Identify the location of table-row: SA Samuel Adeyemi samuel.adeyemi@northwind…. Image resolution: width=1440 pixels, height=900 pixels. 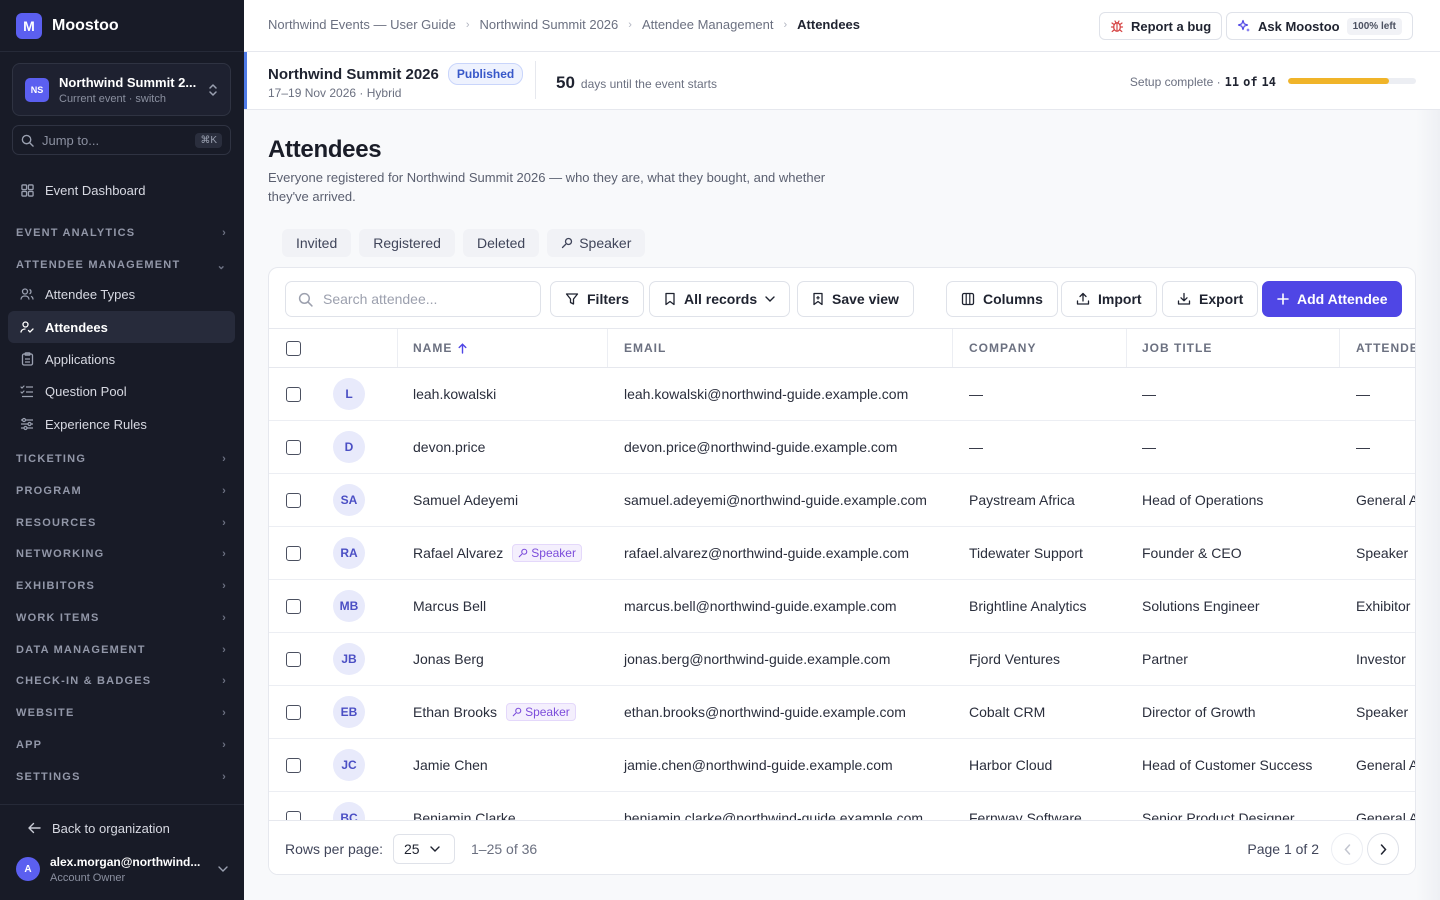
(842, 500).